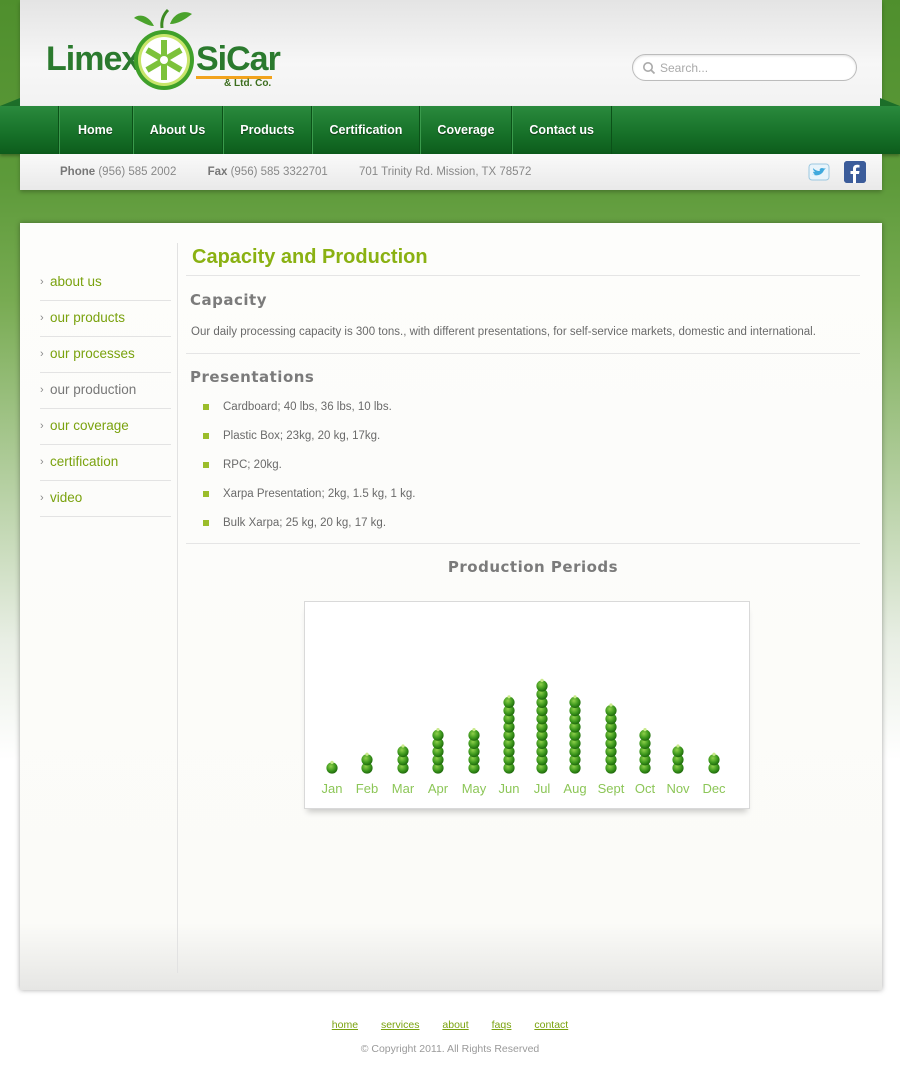  Describe the element at coordinates (438, 788) in the screenshot. I see `chart-x-label: Apr` at that location.